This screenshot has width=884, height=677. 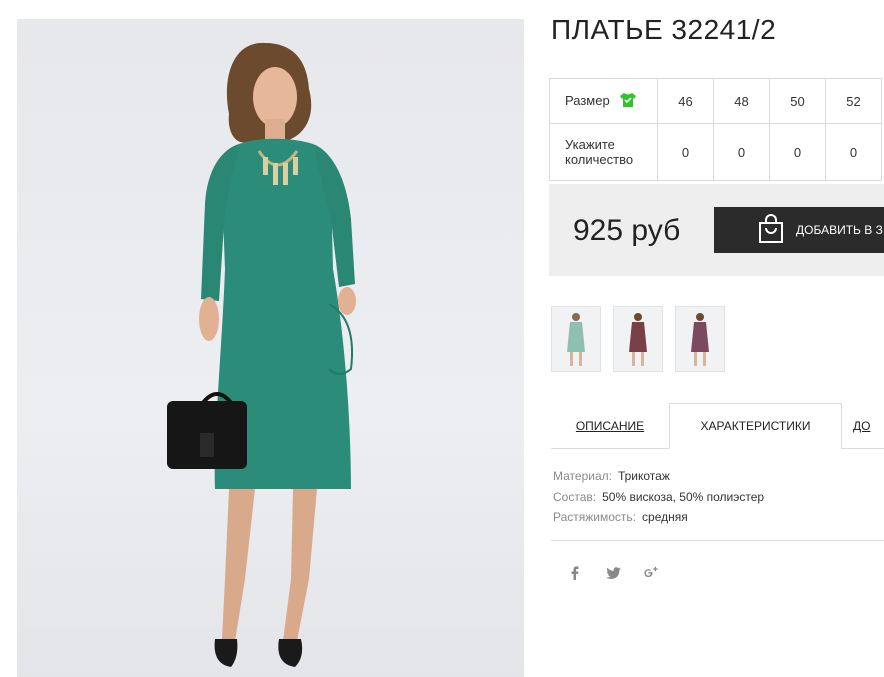 I want to click on shopping-bag-icon, so click(x=771, y=230).